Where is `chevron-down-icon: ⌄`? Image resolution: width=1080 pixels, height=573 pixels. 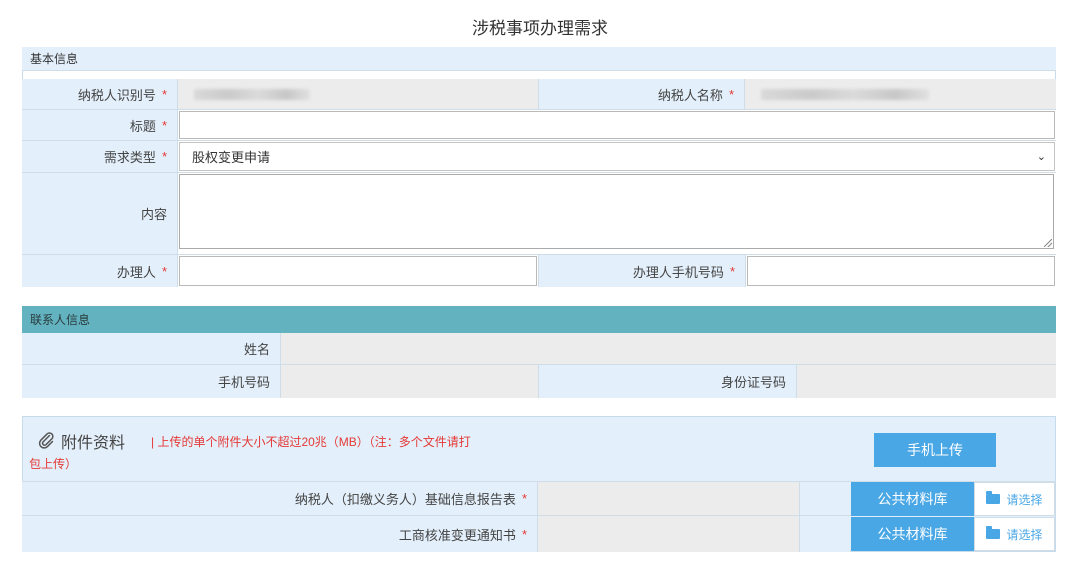
chevron-down-icon: ⌄ is located at coordinates (1041, 157).